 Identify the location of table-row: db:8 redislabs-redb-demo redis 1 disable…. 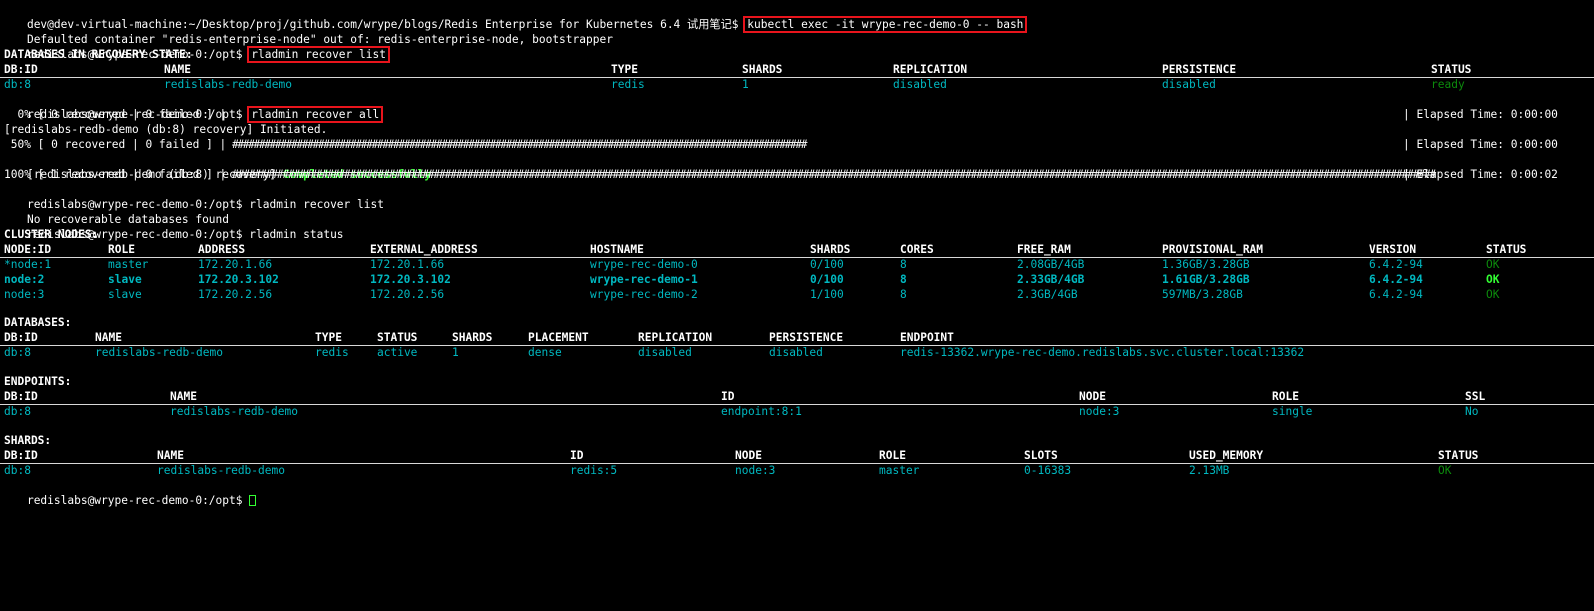
(797, 85).